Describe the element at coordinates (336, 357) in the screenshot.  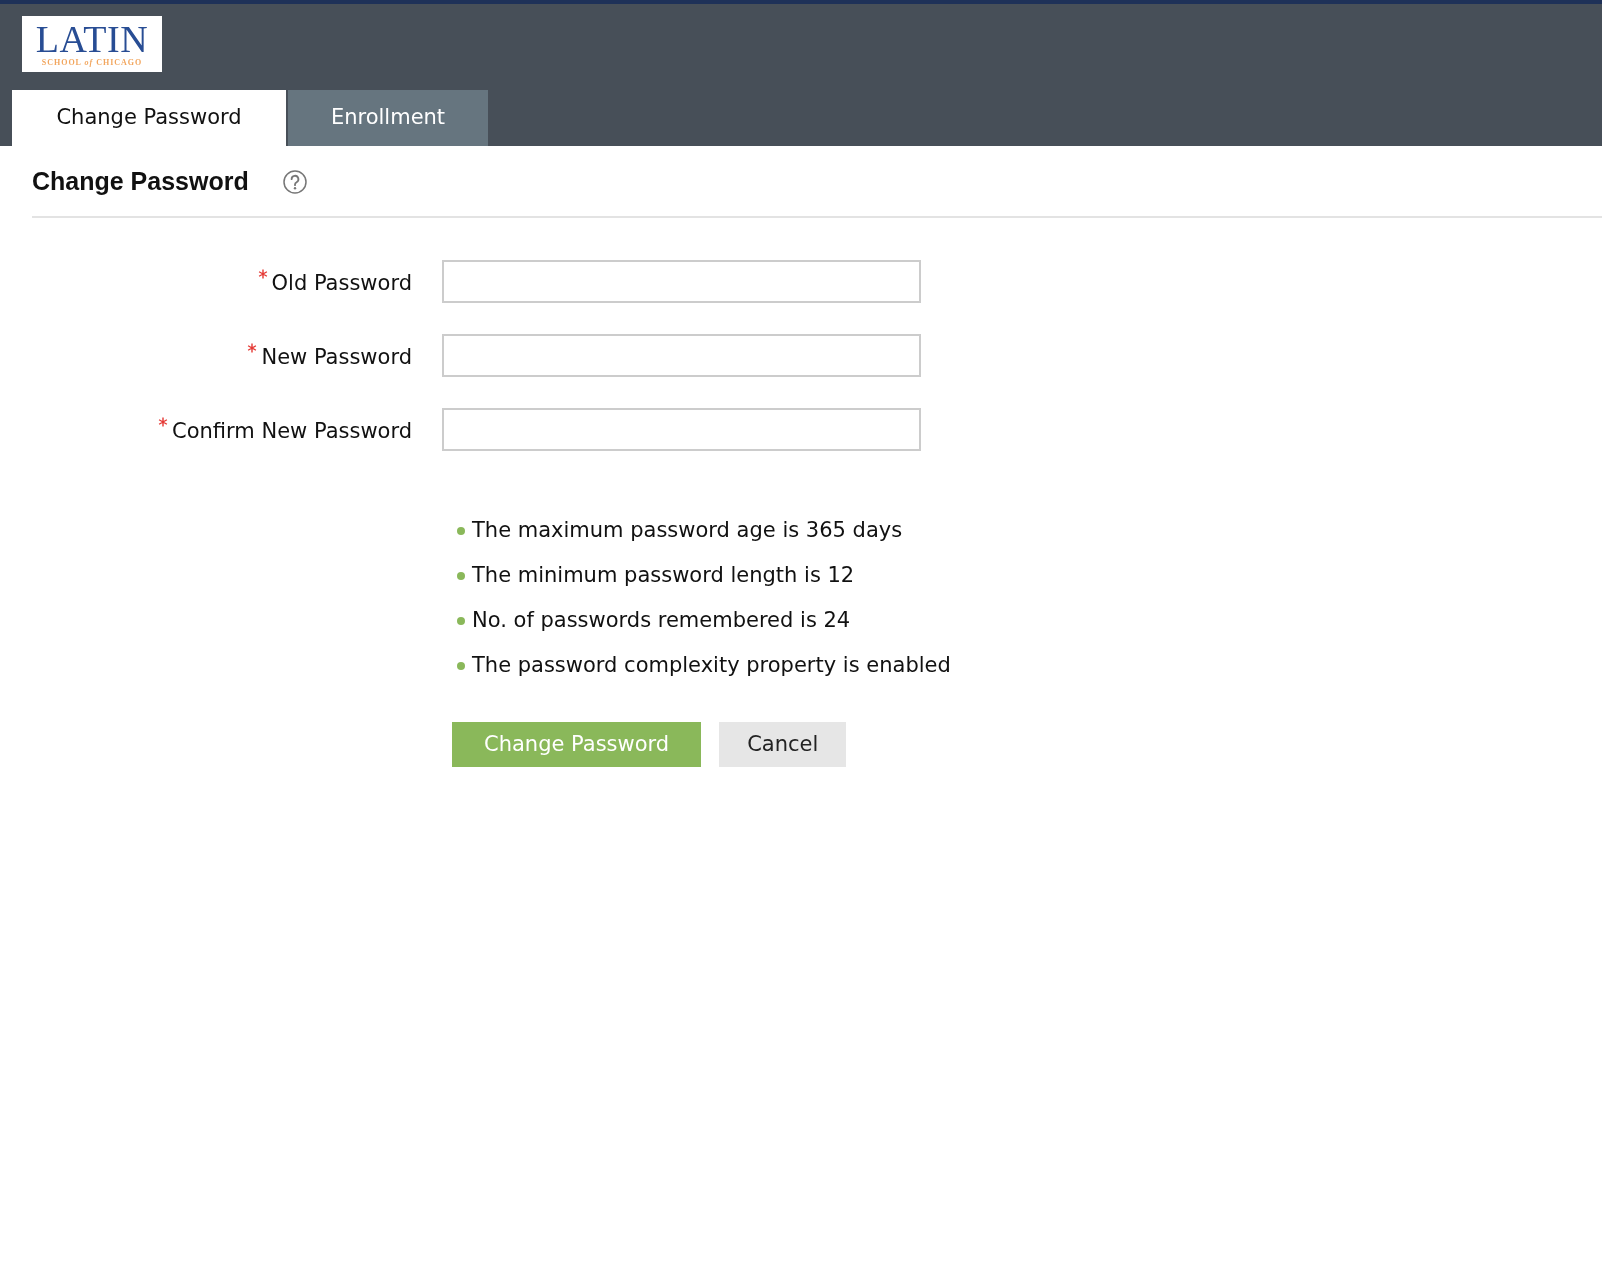
I see `field-label: New Password` at that location.